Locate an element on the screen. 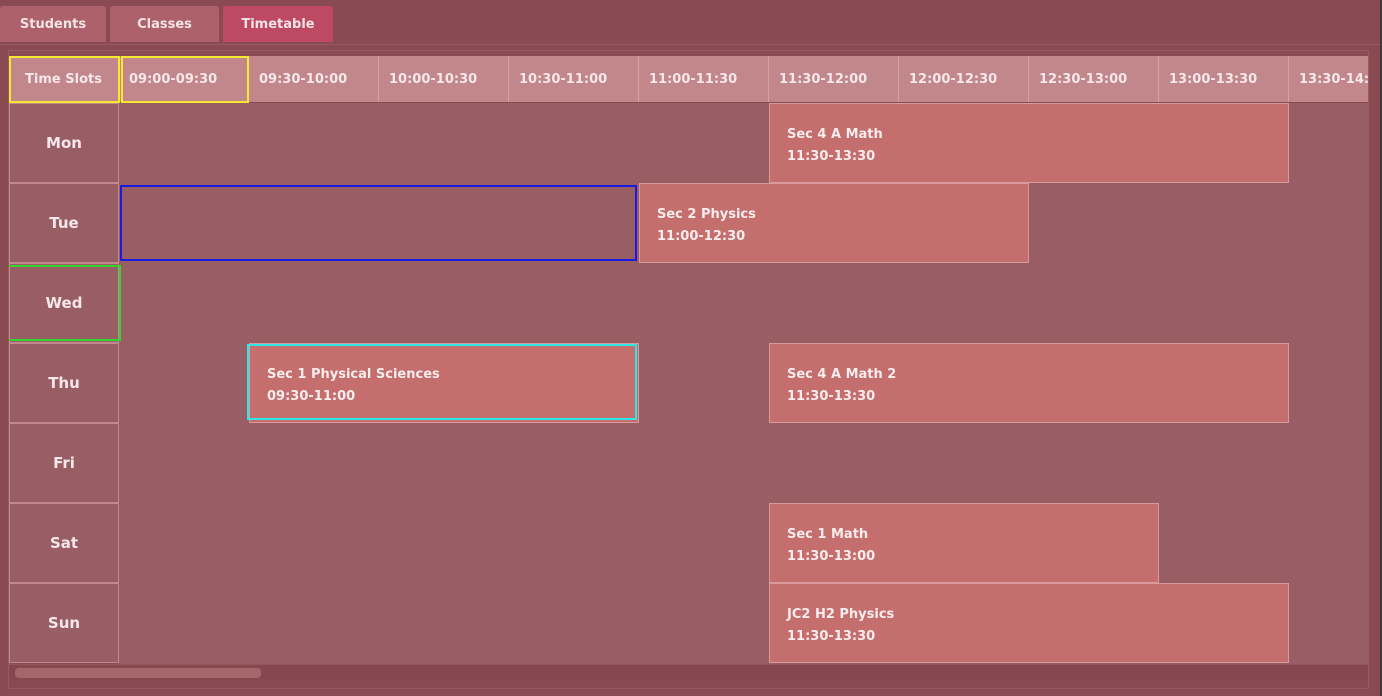 The image size is (1382, 696). day-label-tue: Tue is located at coordinates (64, 223).